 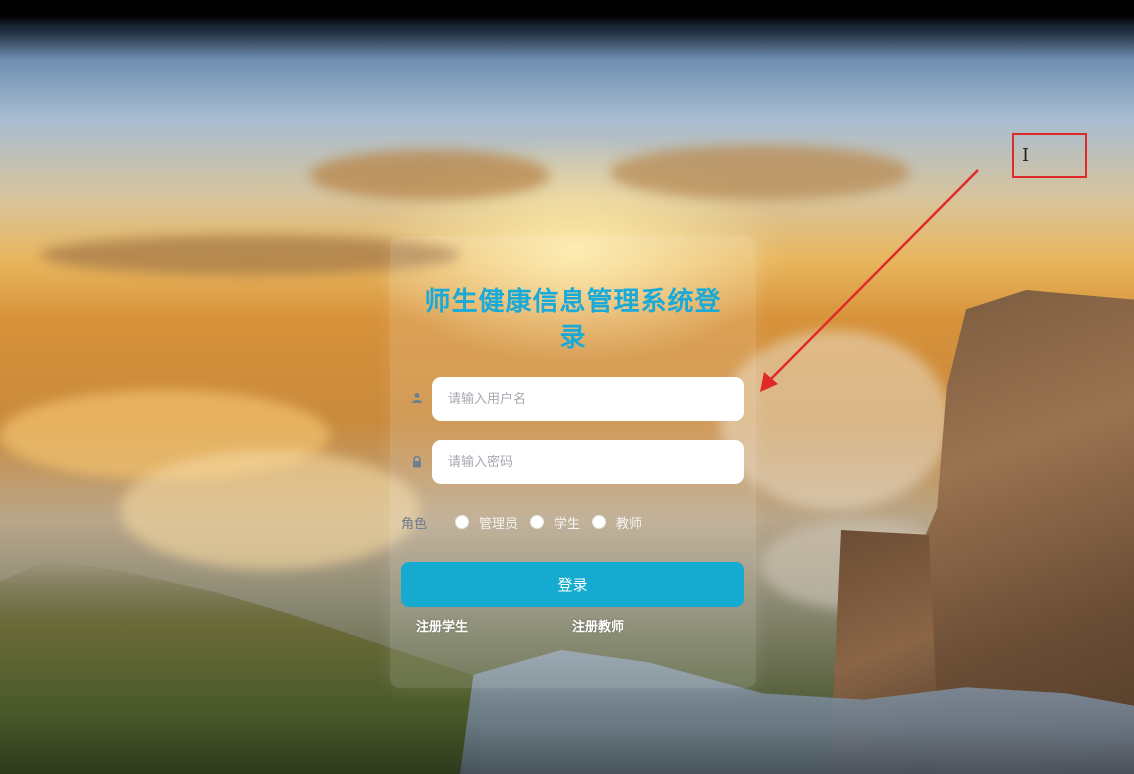 What do you see at coordinates (499, 524) in the screenshot?
I see `role-option-label: 管理员` at bounding box center [499, 524].